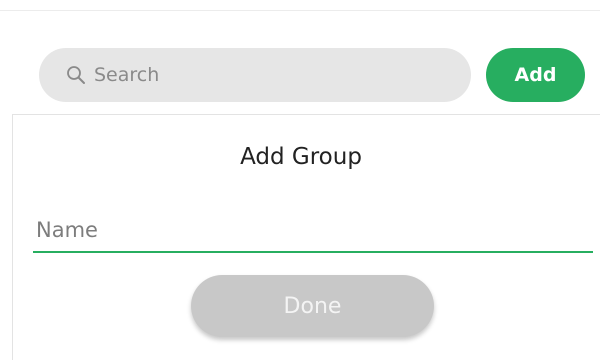 The image size is (600, 360). Describe the element at coordinates (300, 10) in the screenshot. I see `top-divider` at that location.